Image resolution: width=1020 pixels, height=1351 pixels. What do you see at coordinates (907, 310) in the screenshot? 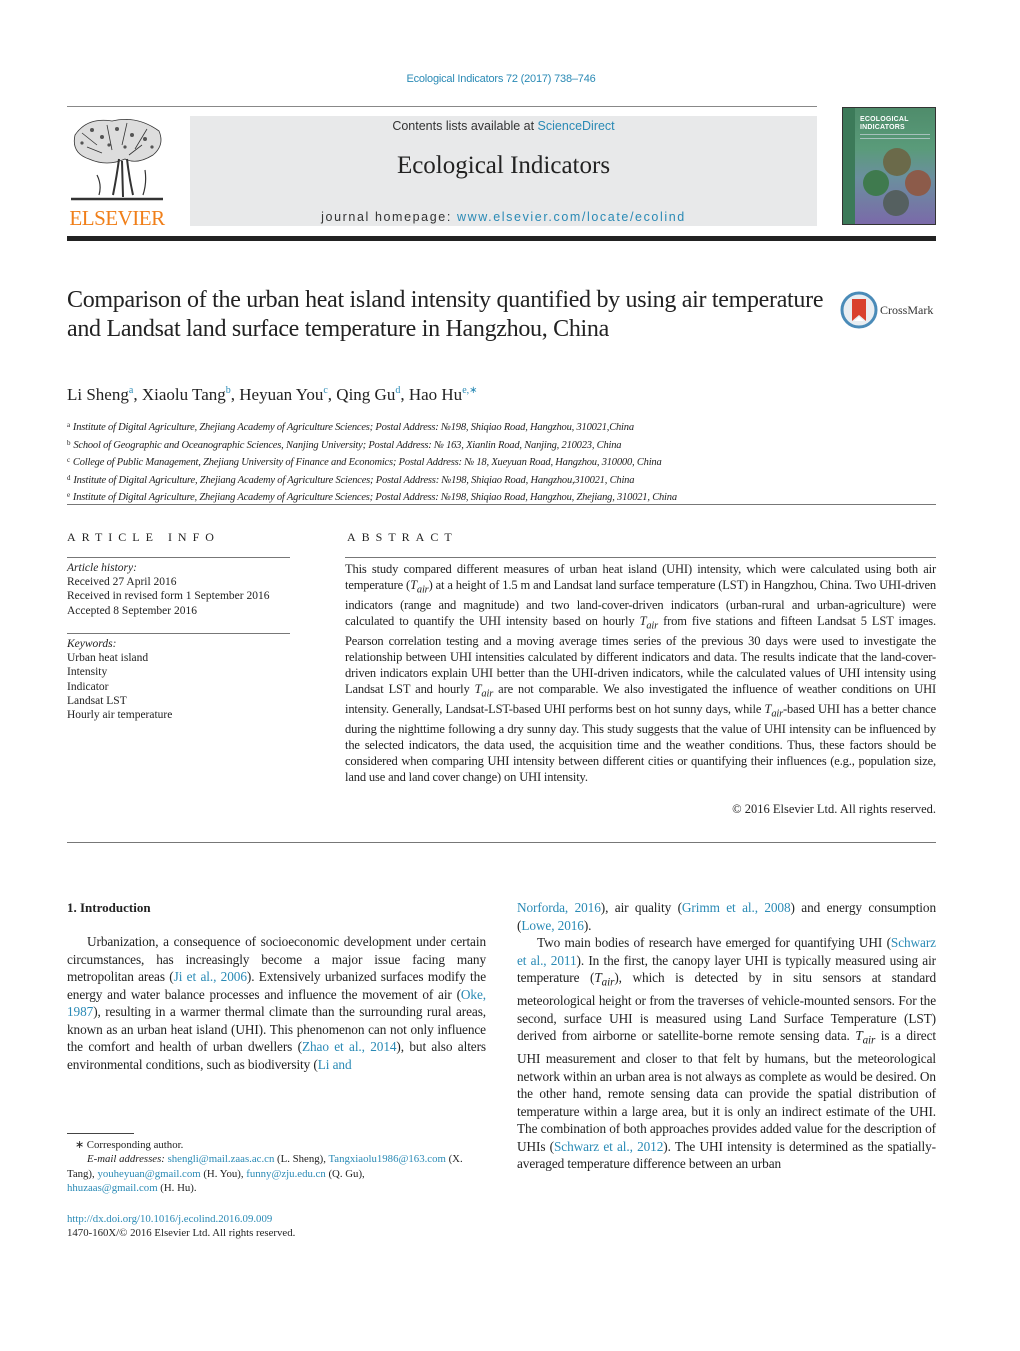
I see `crossmark-label: CrossMark` at bounding box center [907, 310].